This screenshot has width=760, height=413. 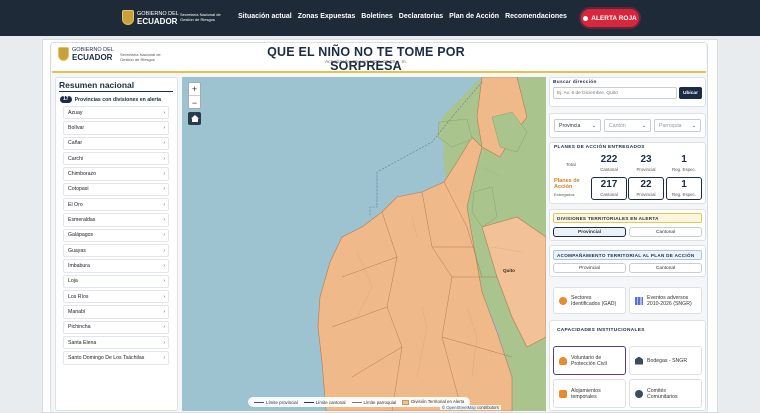 What do you see at coordinates (599, 147) in the screenshot?
I see `action-plans-title: PLANES DE ACCIÓN ENTREGADOS` at bounding box center [599, 147].